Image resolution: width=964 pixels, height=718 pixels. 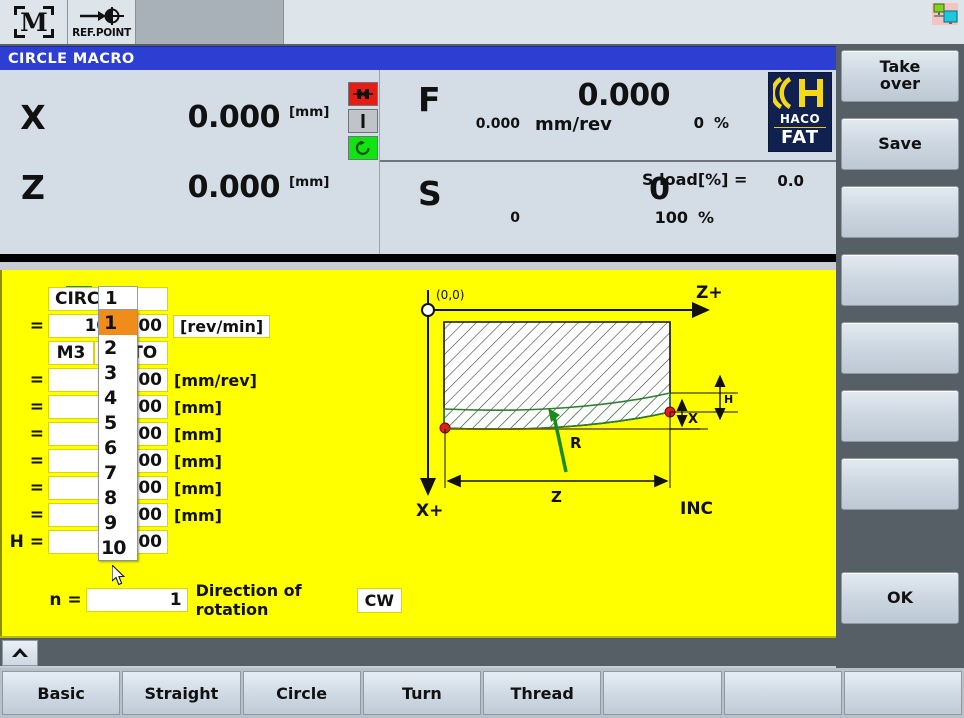 What do you see at coordinates (222, 326) in the screenshot?
I see `unit-speed: [rev/min]` at bounding box center [222, 326].